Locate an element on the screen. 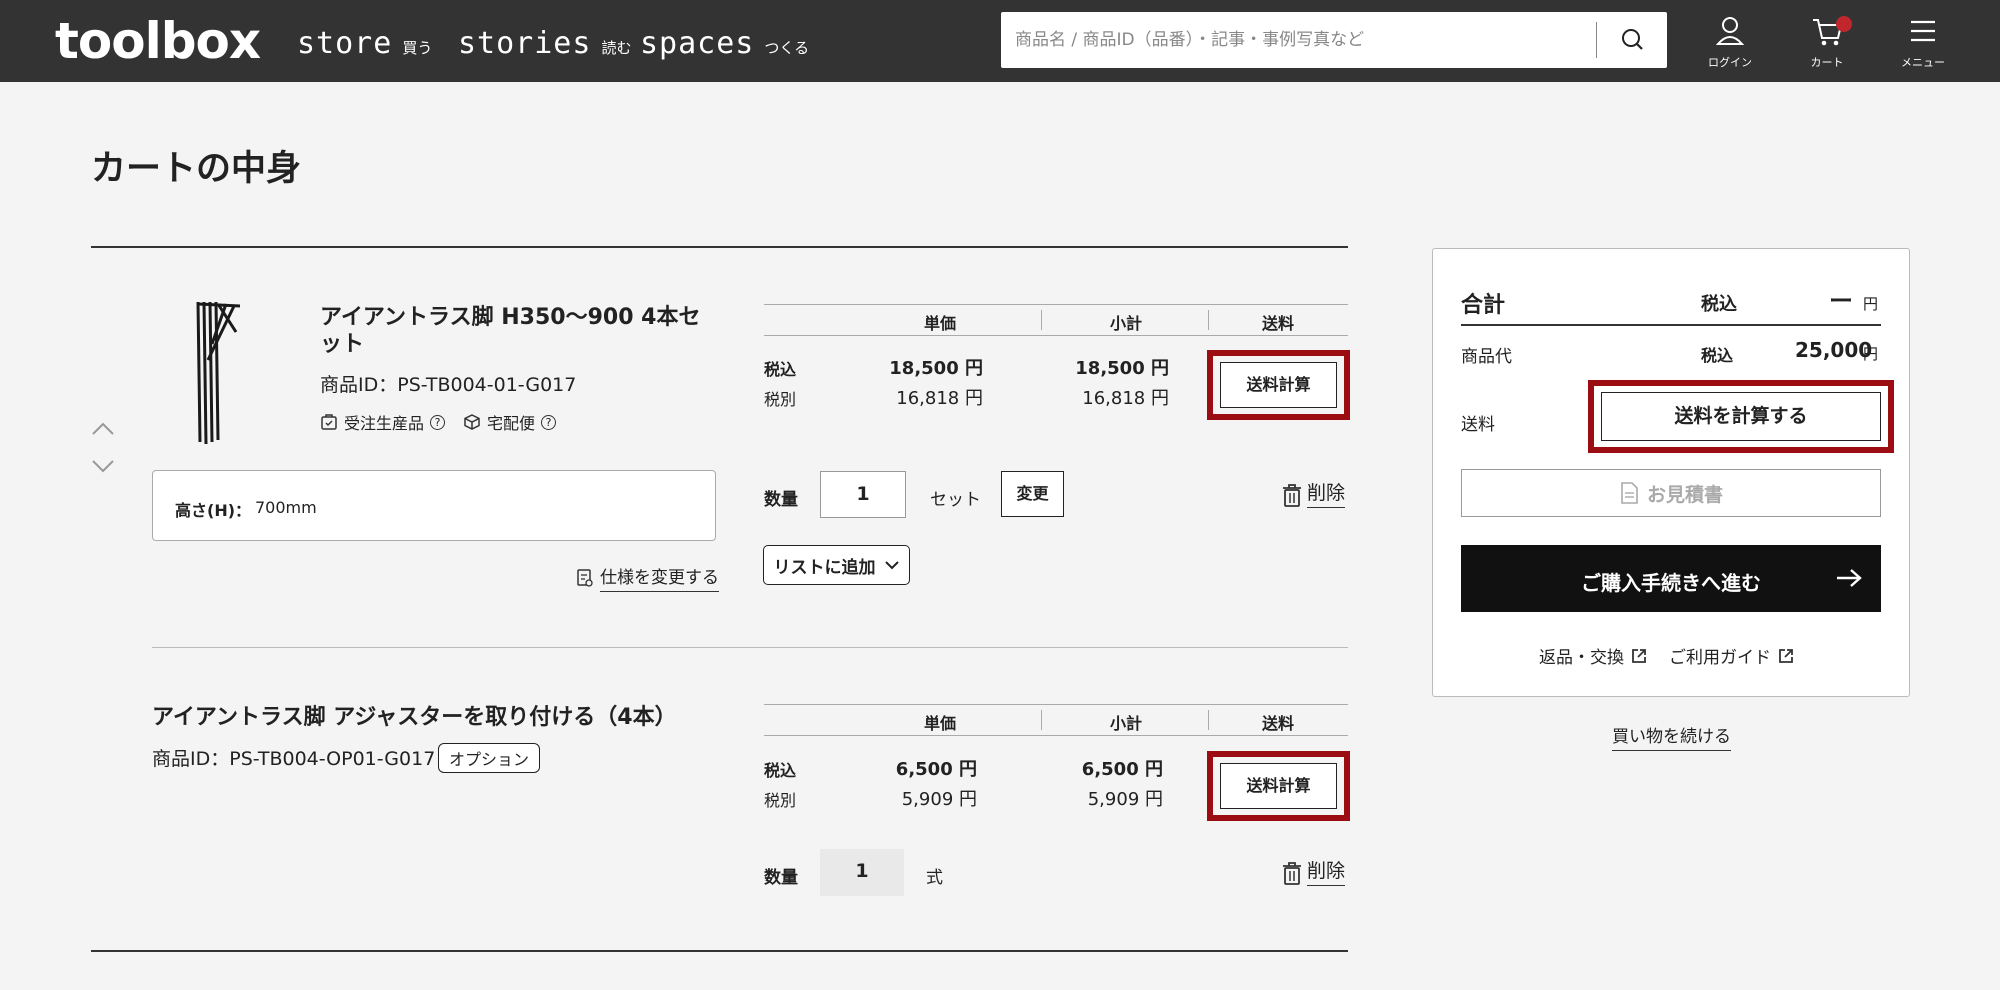 This screenshot has height=990, width=2000. checkout-label: ご購入手続きへ進む is located at coordinates (1671, 583).